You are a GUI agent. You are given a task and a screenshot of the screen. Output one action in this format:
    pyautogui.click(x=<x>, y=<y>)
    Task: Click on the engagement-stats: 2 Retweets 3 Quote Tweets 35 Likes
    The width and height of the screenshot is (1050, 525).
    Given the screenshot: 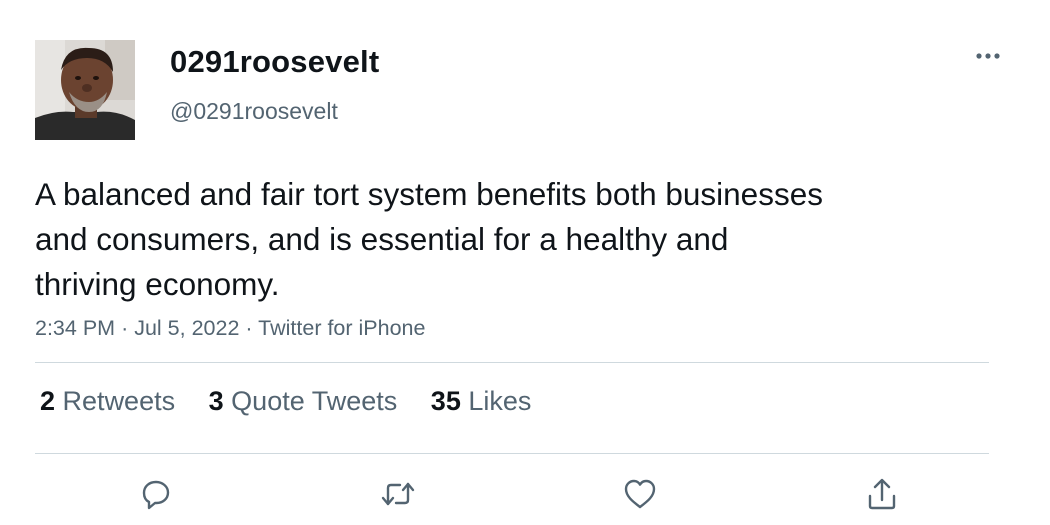 What is the action you would take?
    pyautogui.click(x=298, y=401)
    